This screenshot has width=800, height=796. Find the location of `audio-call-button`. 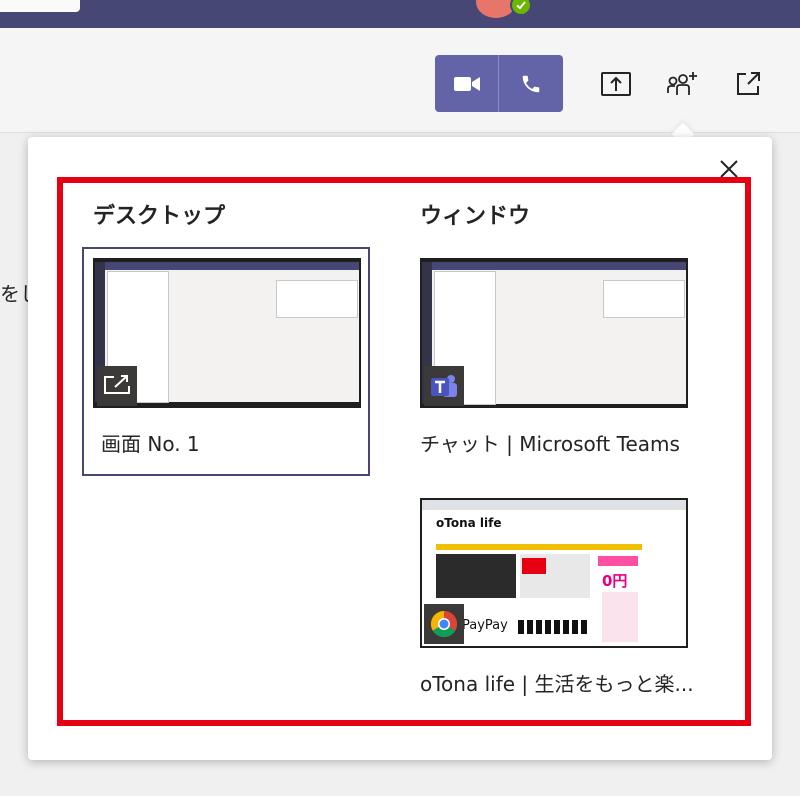

audio-call-button is located at coordinates (530, 83).